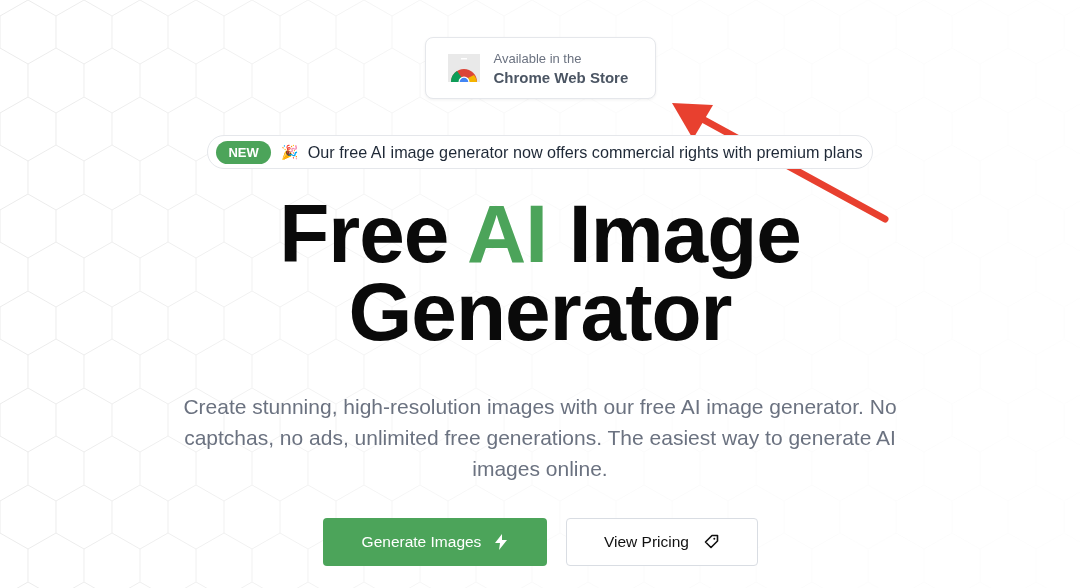 The height and width of the screenshot is (588, 1080). I want to click on new-badge: NEW, so click(243, 152).